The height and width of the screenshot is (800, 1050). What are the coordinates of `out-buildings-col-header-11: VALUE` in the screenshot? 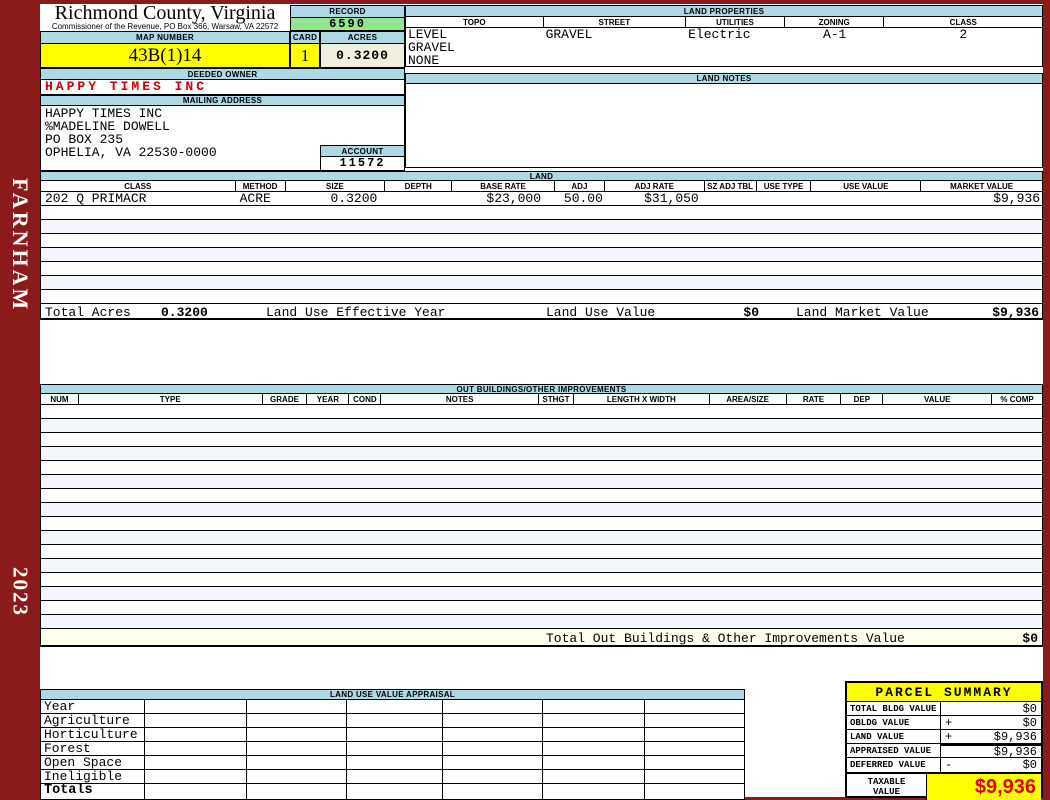 It's located at (938, 399).